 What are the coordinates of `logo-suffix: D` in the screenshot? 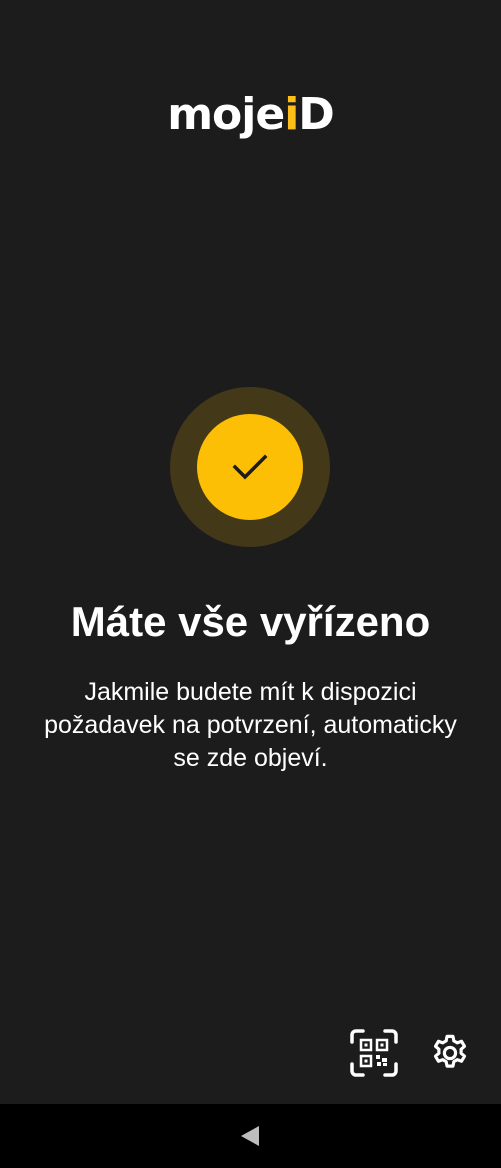 It's located at (316, 114).